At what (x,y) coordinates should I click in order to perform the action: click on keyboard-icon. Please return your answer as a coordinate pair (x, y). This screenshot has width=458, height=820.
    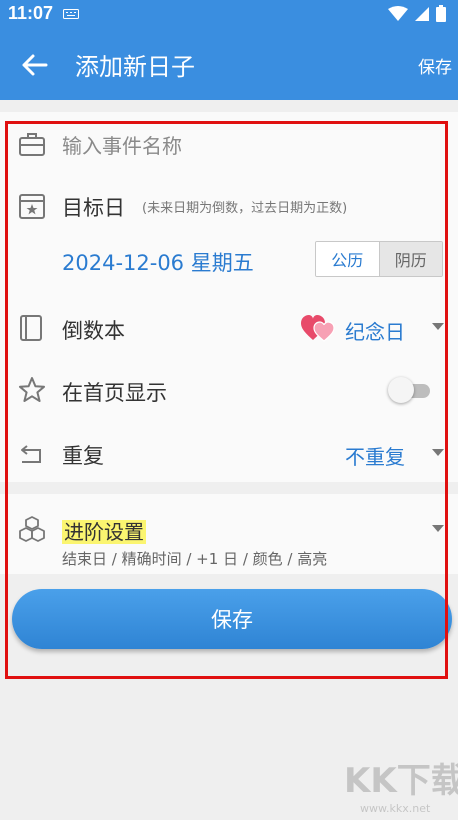
    Looking at the image, I should click on (71, 13).